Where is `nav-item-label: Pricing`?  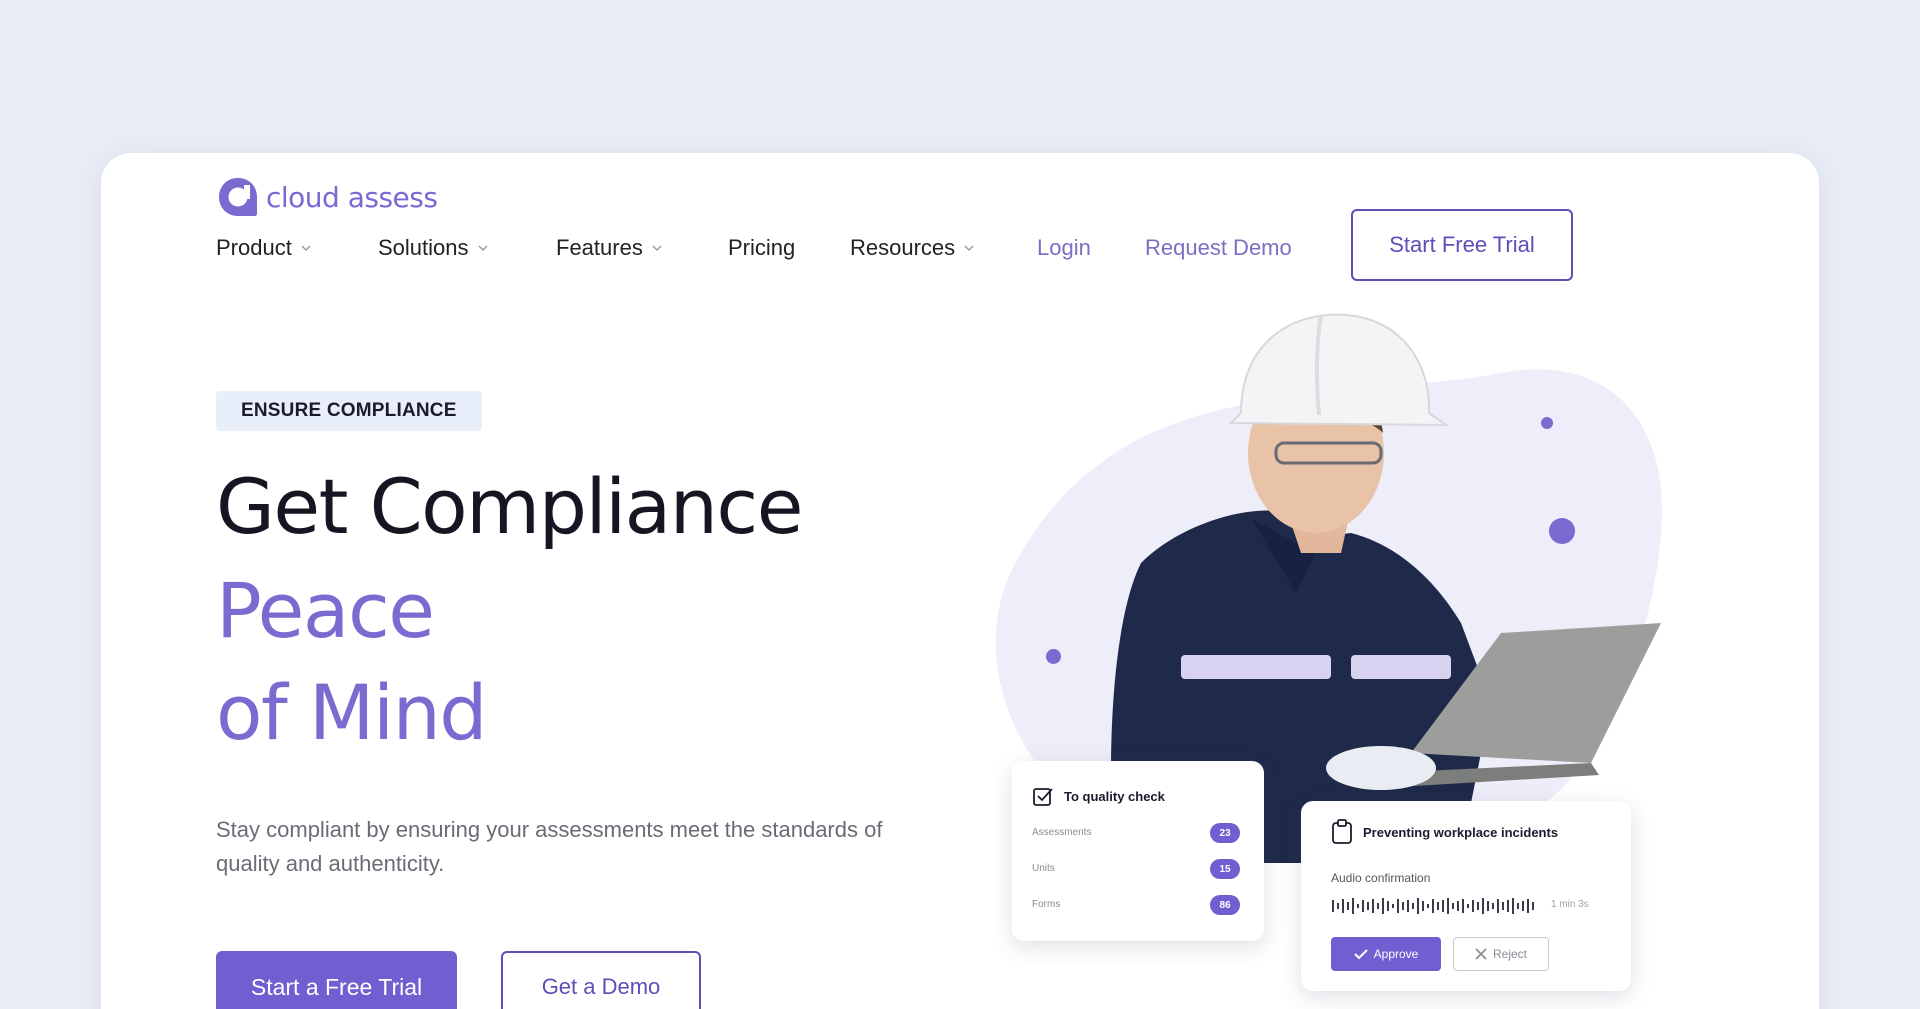 nav-item-label: Pricing is located at coordinates (762, 247).